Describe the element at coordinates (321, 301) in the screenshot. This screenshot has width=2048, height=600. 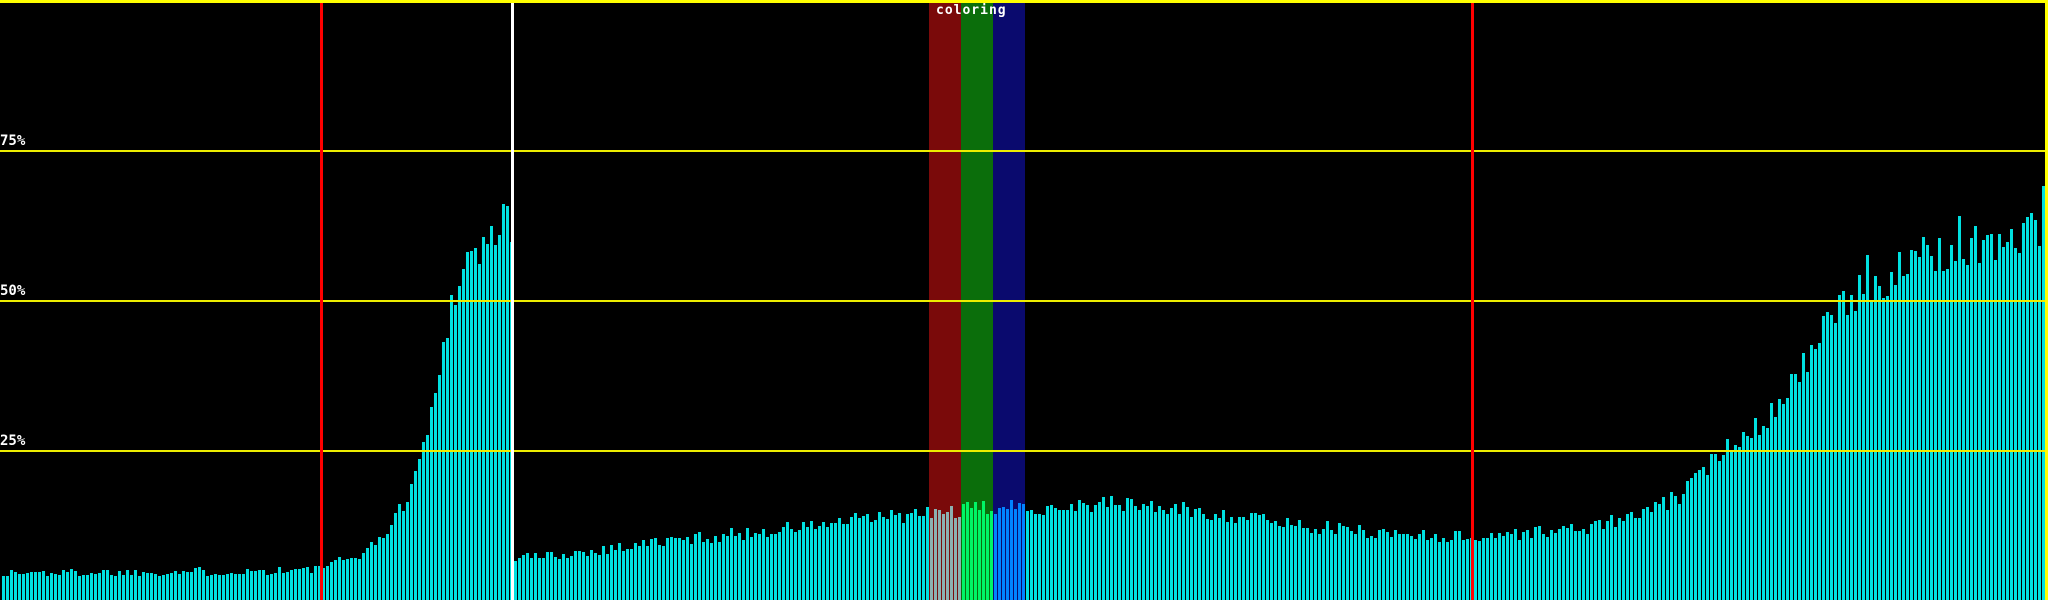
I see `marker-line-red-left` at that location.